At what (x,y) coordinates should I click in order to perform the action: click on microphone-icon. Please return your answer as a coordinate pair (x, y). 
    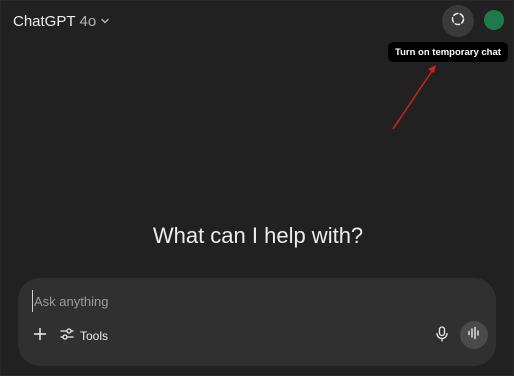
    Looking at the image, I should click on (442, 336).